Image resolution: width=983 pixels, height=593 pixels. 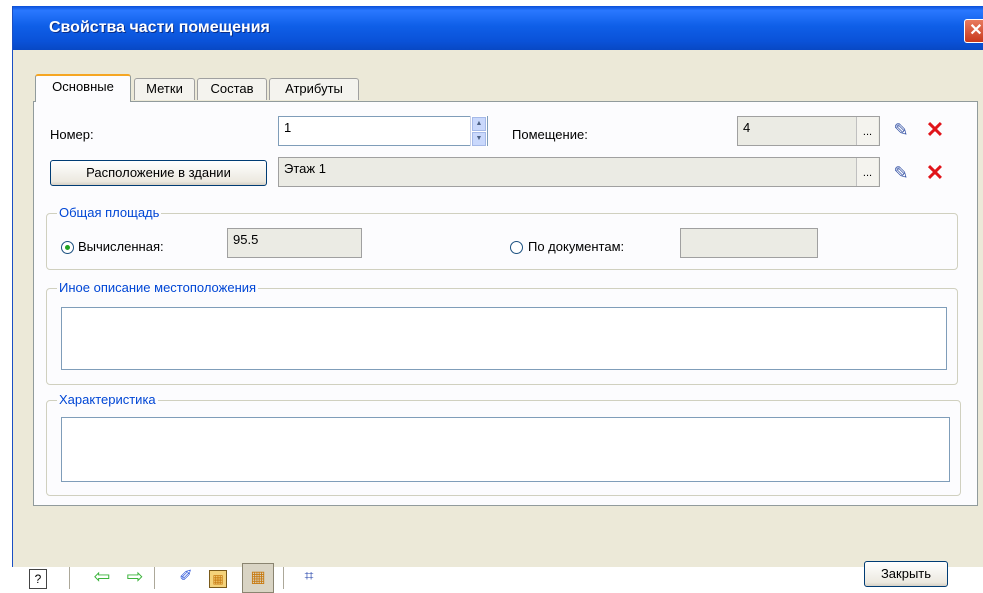 I want to click on spin-up-icon: ▲, so click(x=479, y=124).